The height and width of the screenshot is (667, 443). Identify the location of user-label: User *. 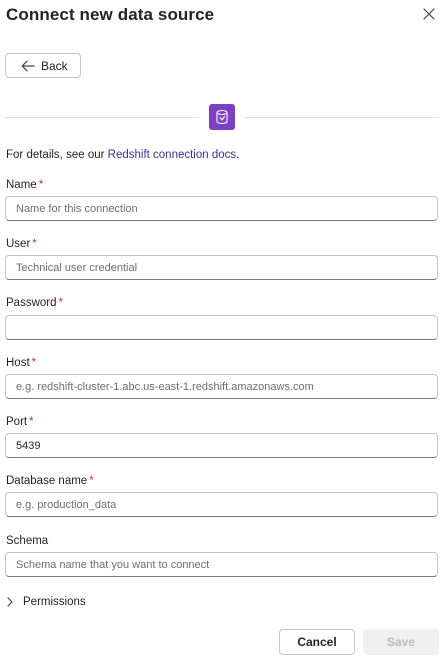
(21, 244).